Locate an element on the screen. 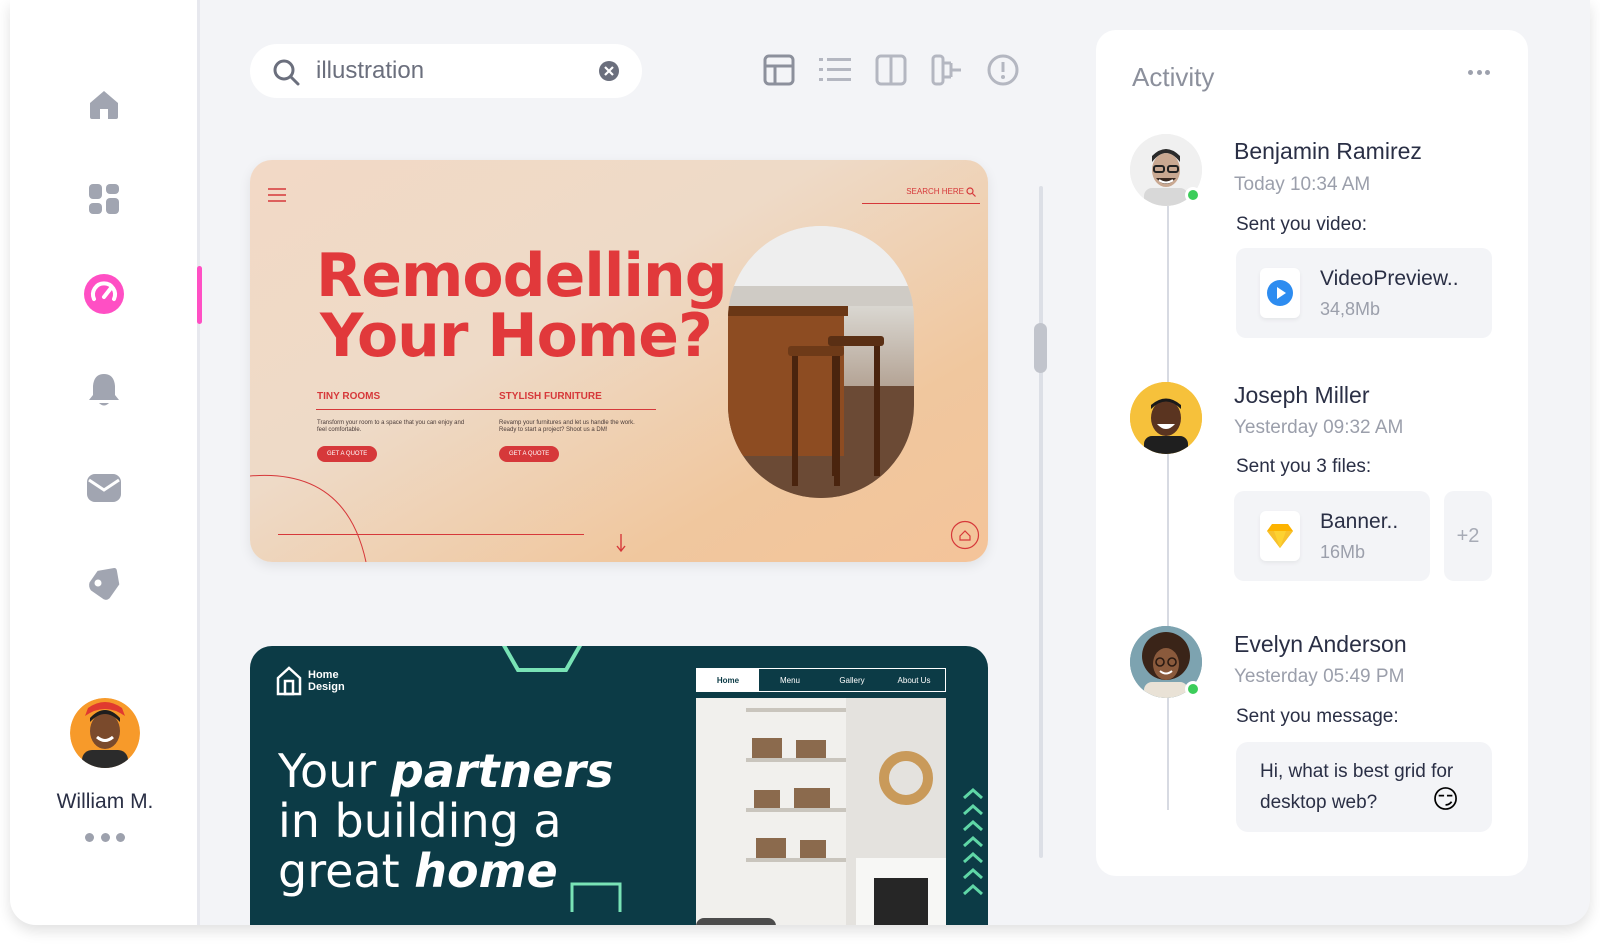 This screenshot has height=945, width=1600. search-bar is located at coordinates (446, 71).